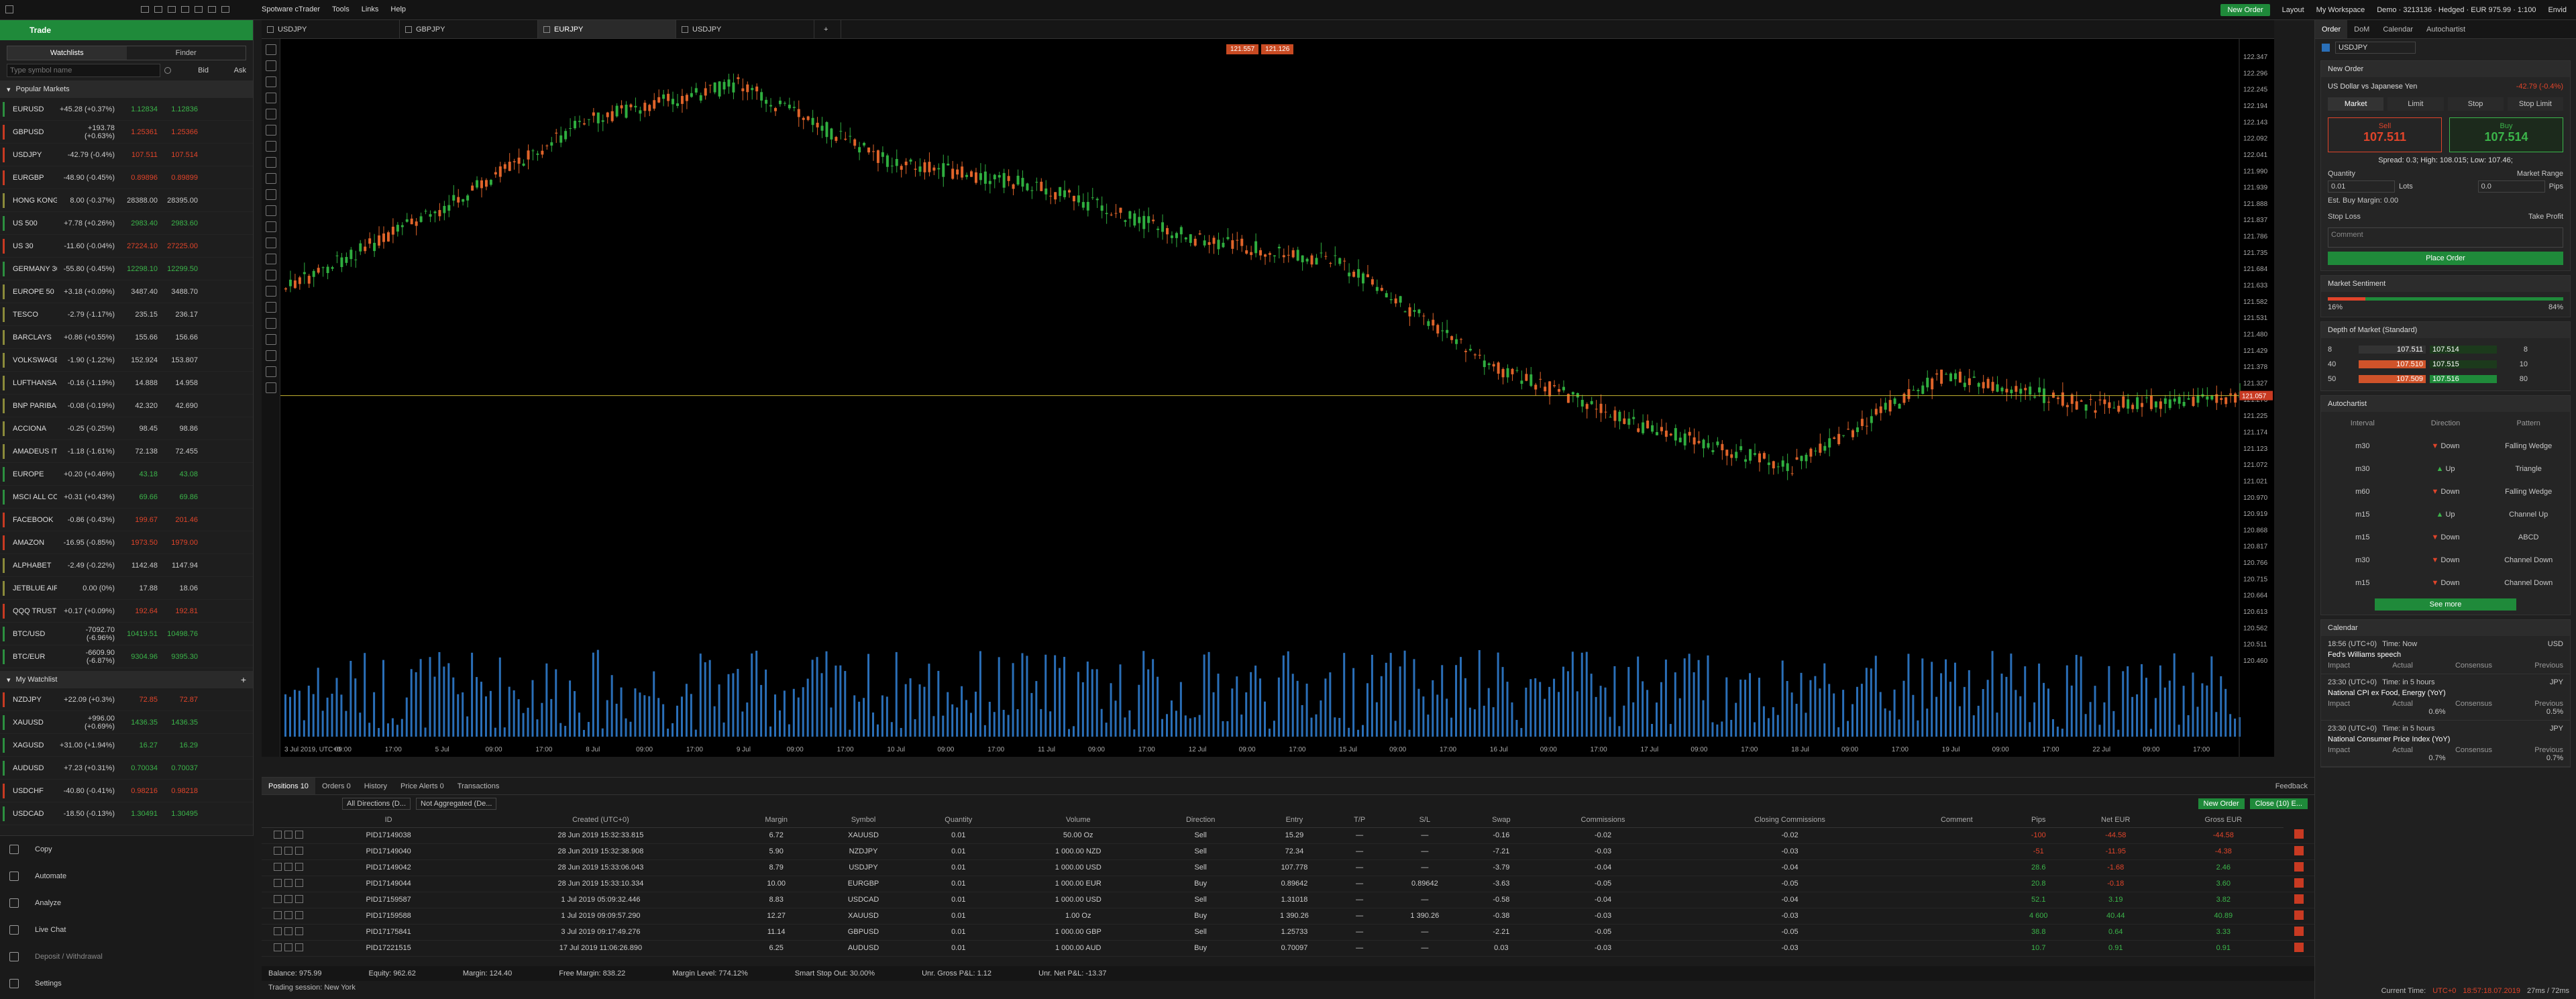 The width and height of the screenshot is (2576, 999). Describe the element at coordinates (2545, 217) in the screenshot. I see `take-profit-checkbox: Take Profit` at that location.